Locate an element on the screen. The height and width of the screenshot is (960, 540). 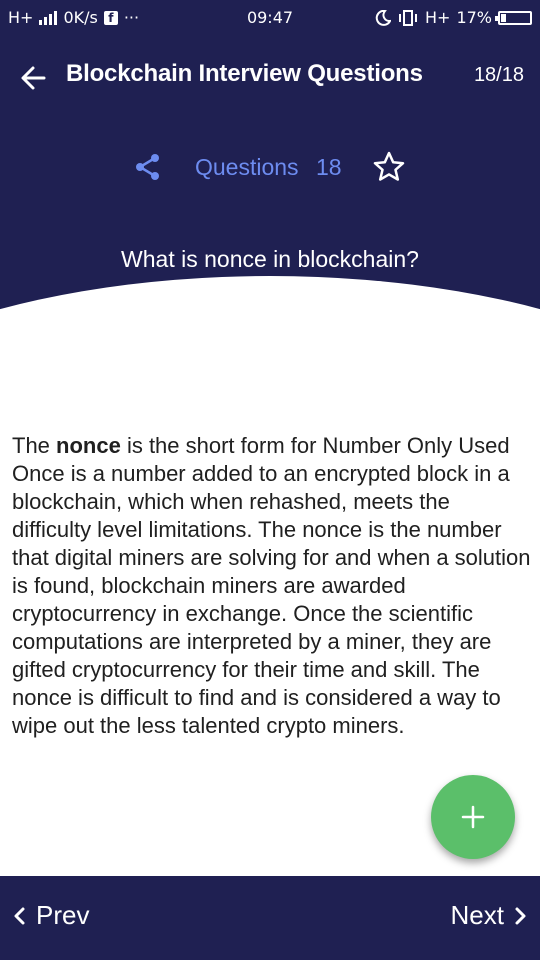
questions-row: Questions 18 is located at coordinates (270, 168).